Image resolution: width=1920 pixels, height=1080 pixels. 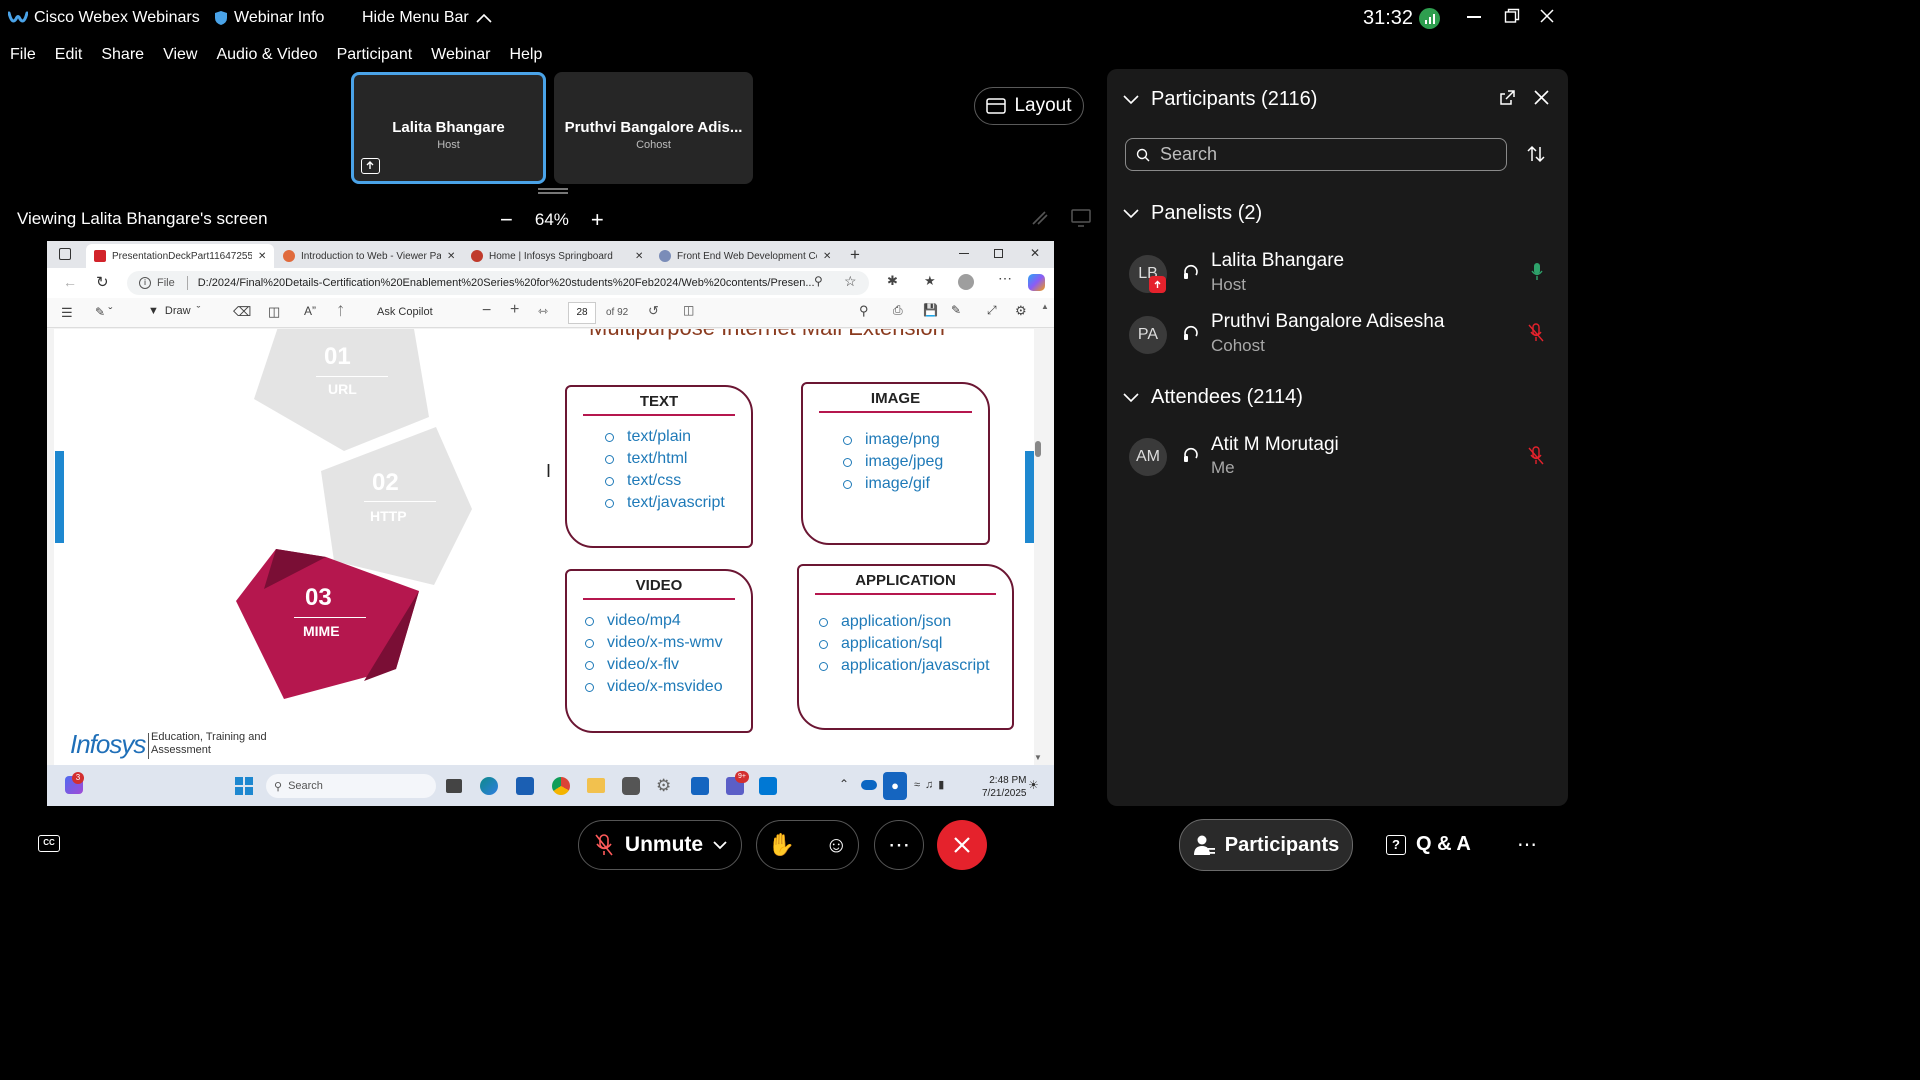 I want to click on browser-tab: Home | Infosys Springboard ✕, so click(x=556, y=256).